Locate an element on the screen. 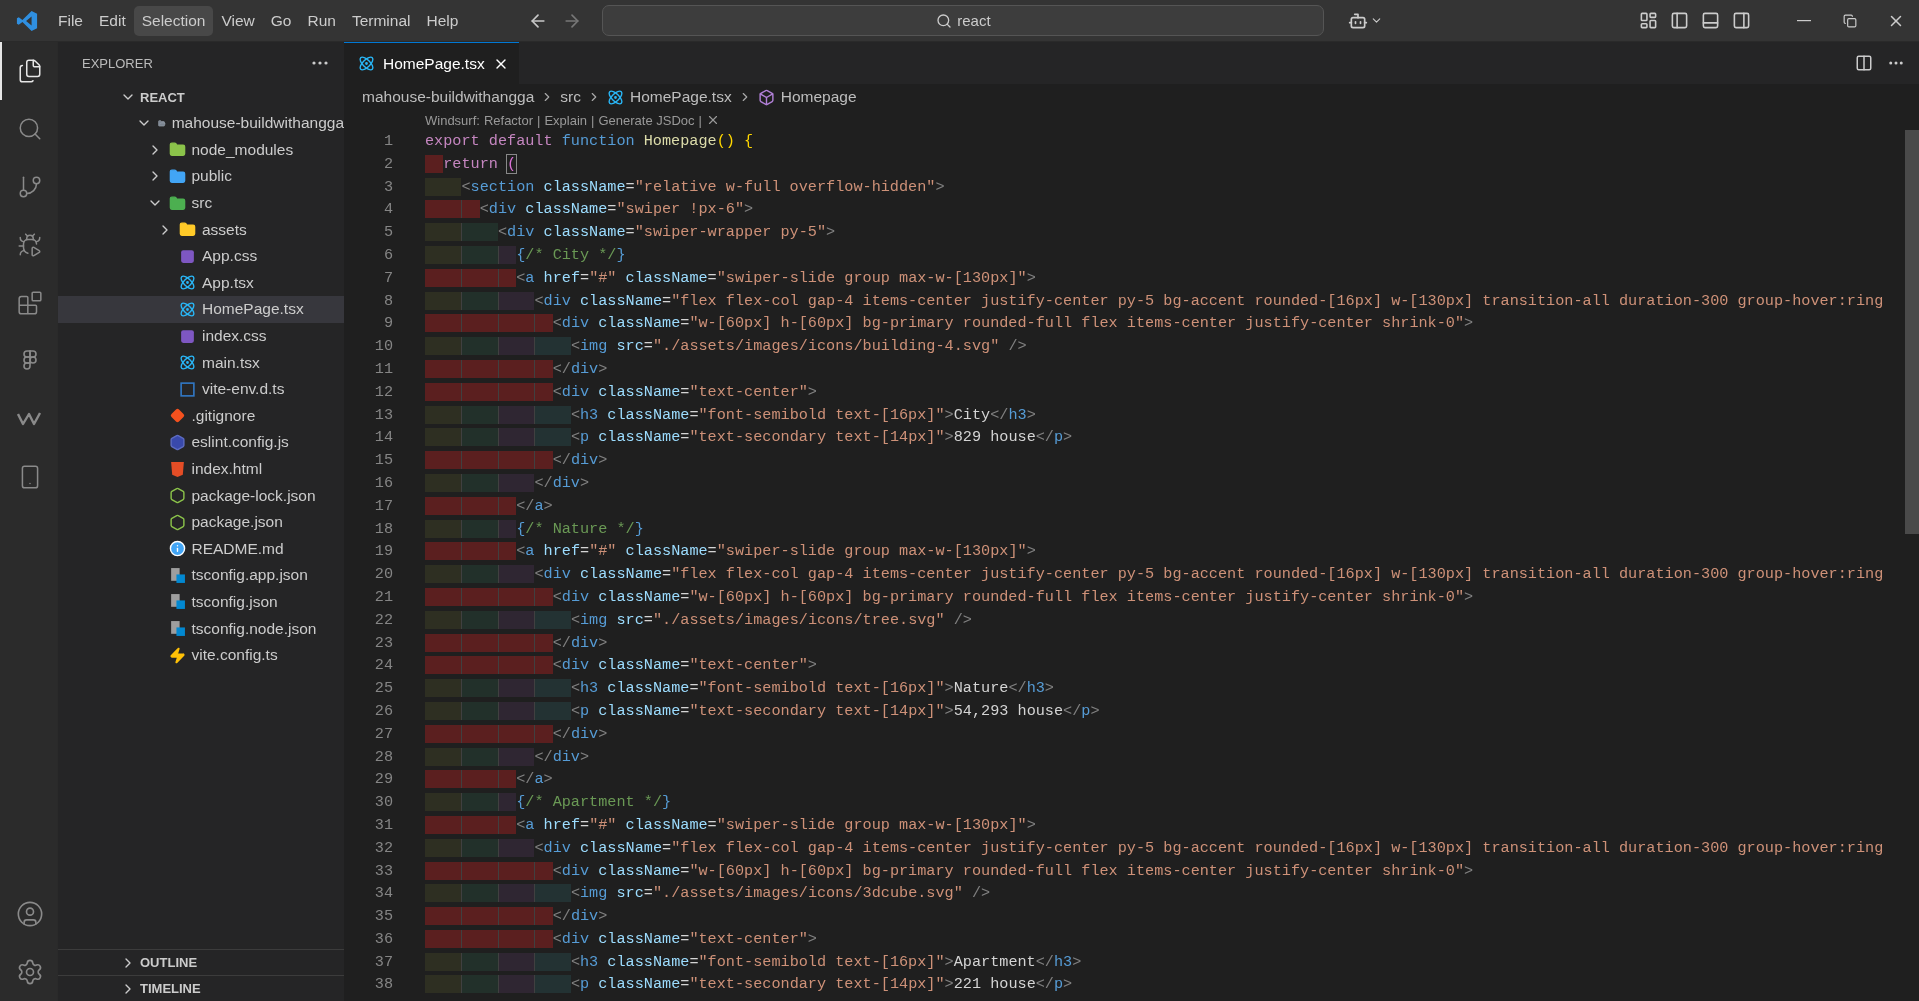 This screenshot has width=1919, height=1001. scrollbar is located at coordinates (1912, 332).